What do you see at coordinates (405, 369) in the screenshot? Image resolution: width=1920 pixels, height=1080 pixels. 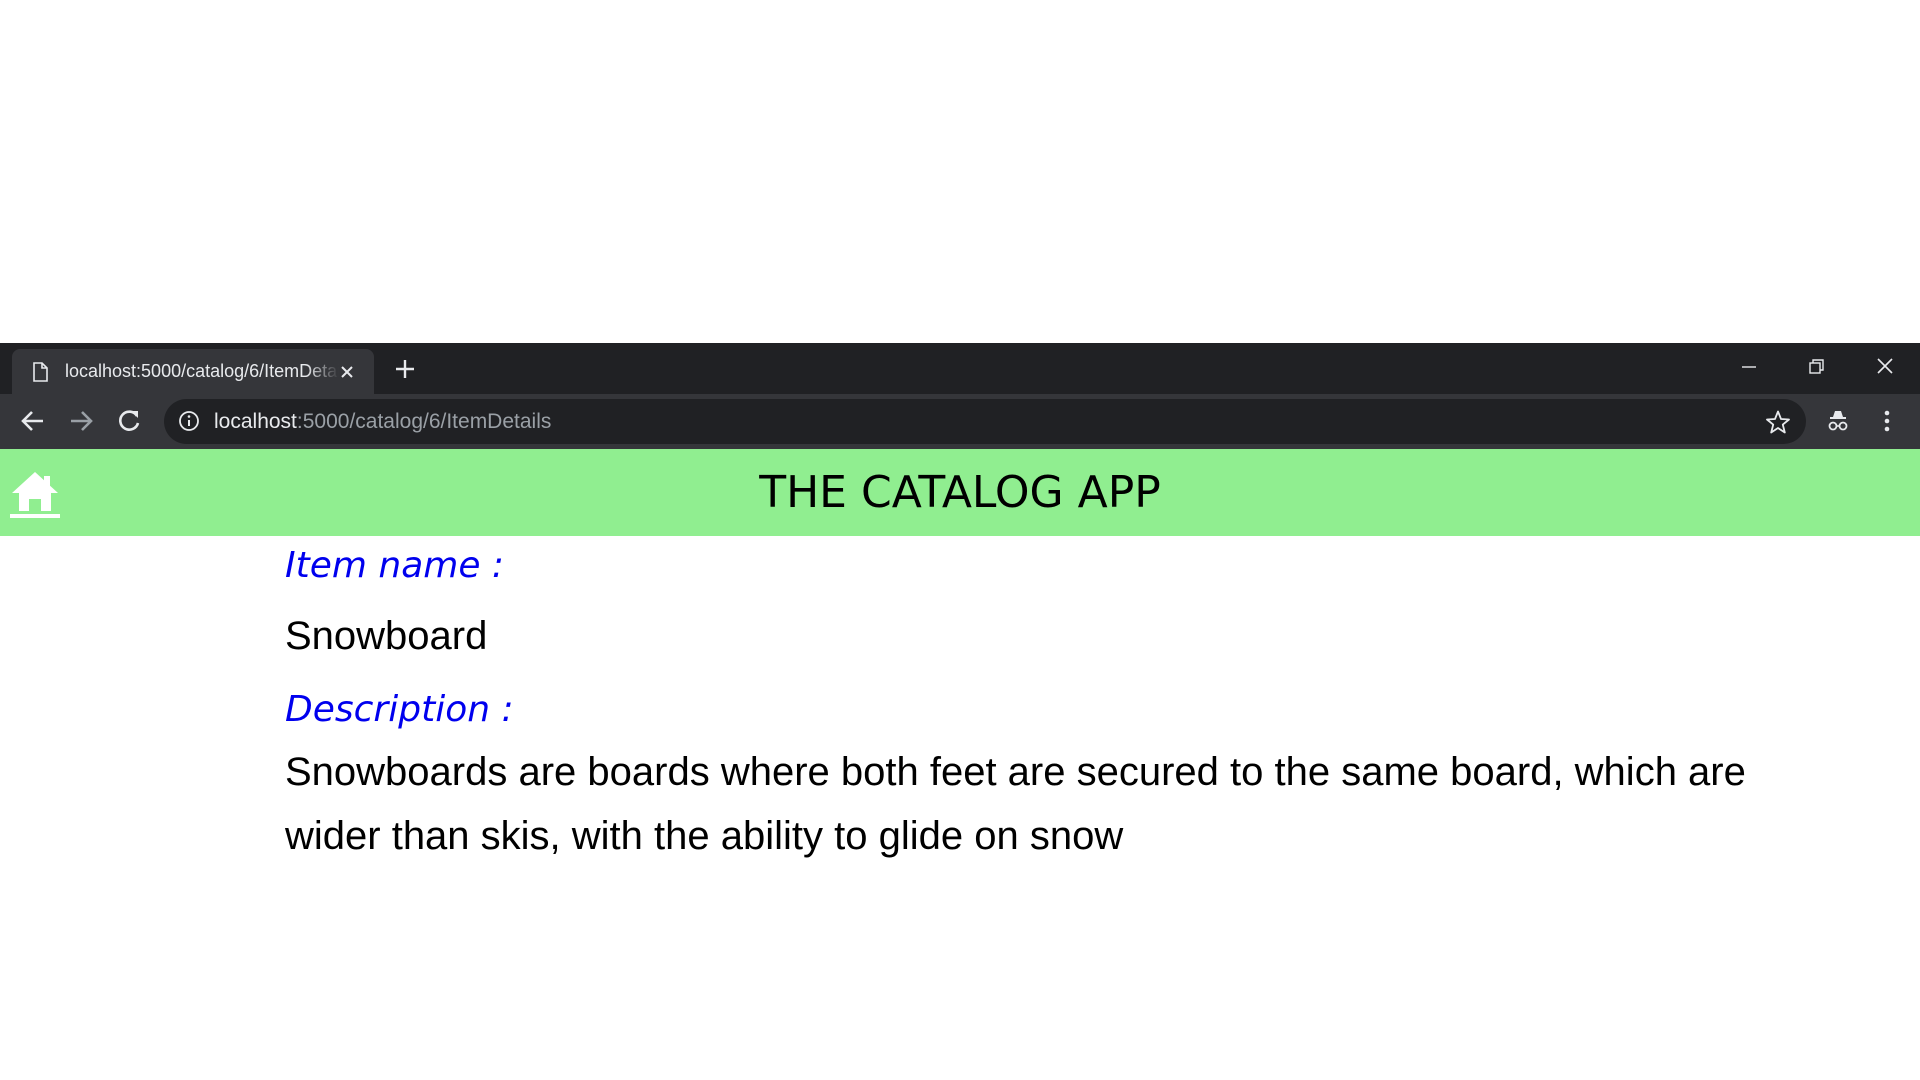 I see `new-tab-button` at bounding box center [405, 369].